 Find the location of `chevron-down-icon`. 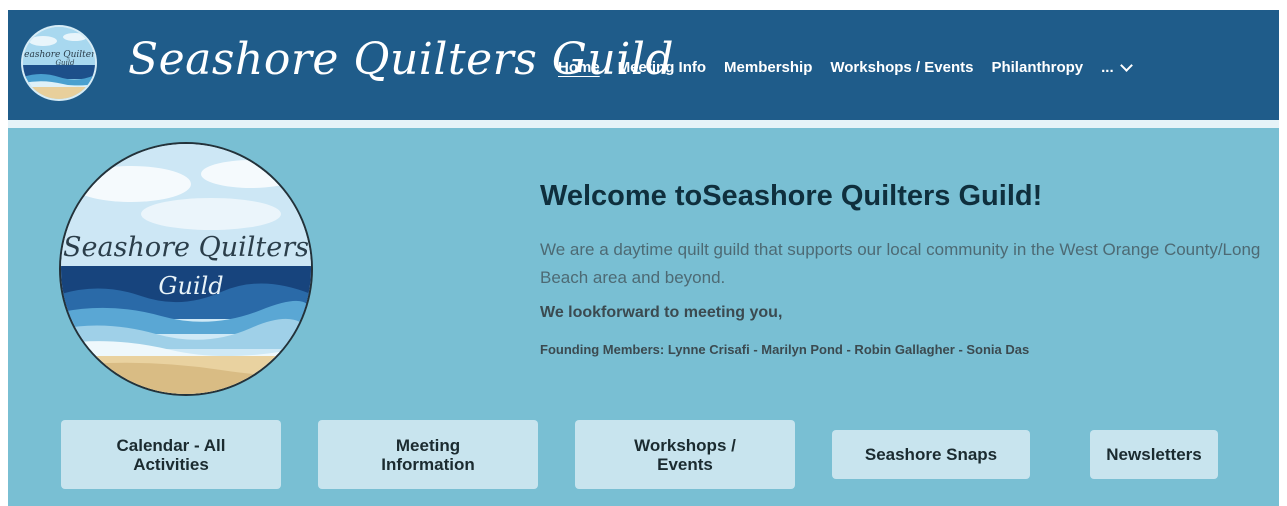

chevron-down-icon is located at coordinates (1126, 65).